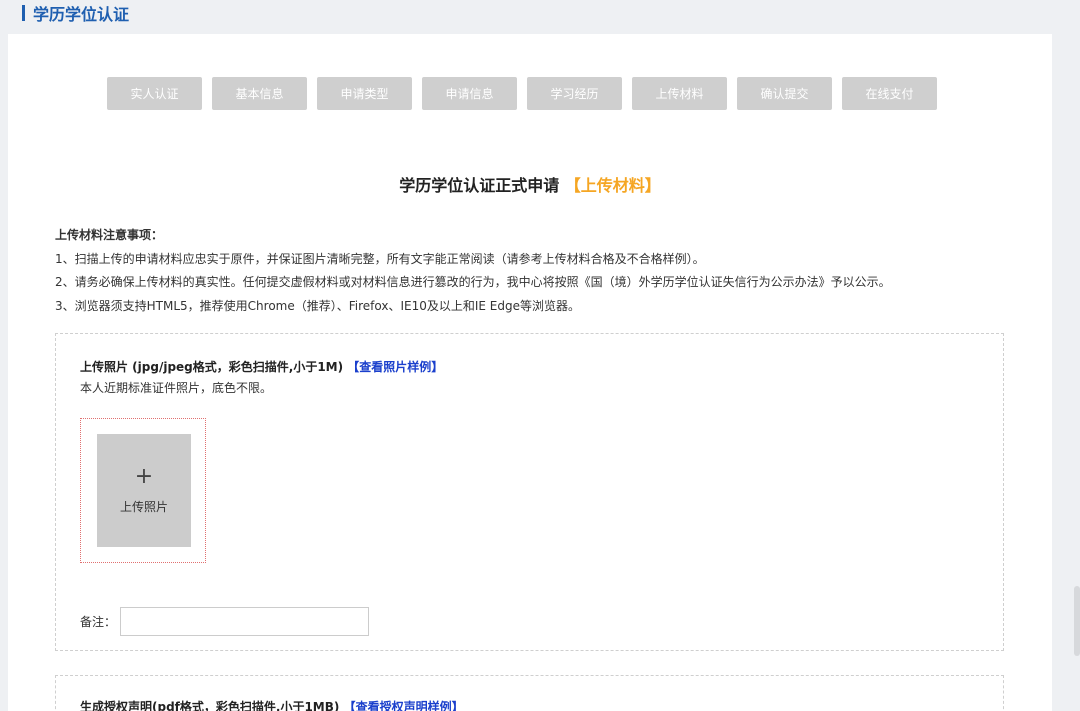 This screenshot has width=1080, height=711. Describe the element at coordinates (612, 185) in the screenshot. I see `current-step-highlight: 【上传材料】` at that location.